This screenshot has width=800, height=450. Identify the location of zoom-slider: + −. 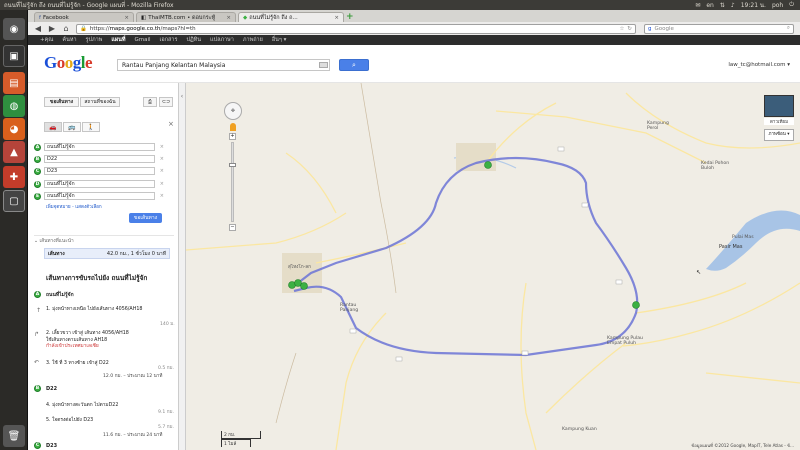
(232, 182).